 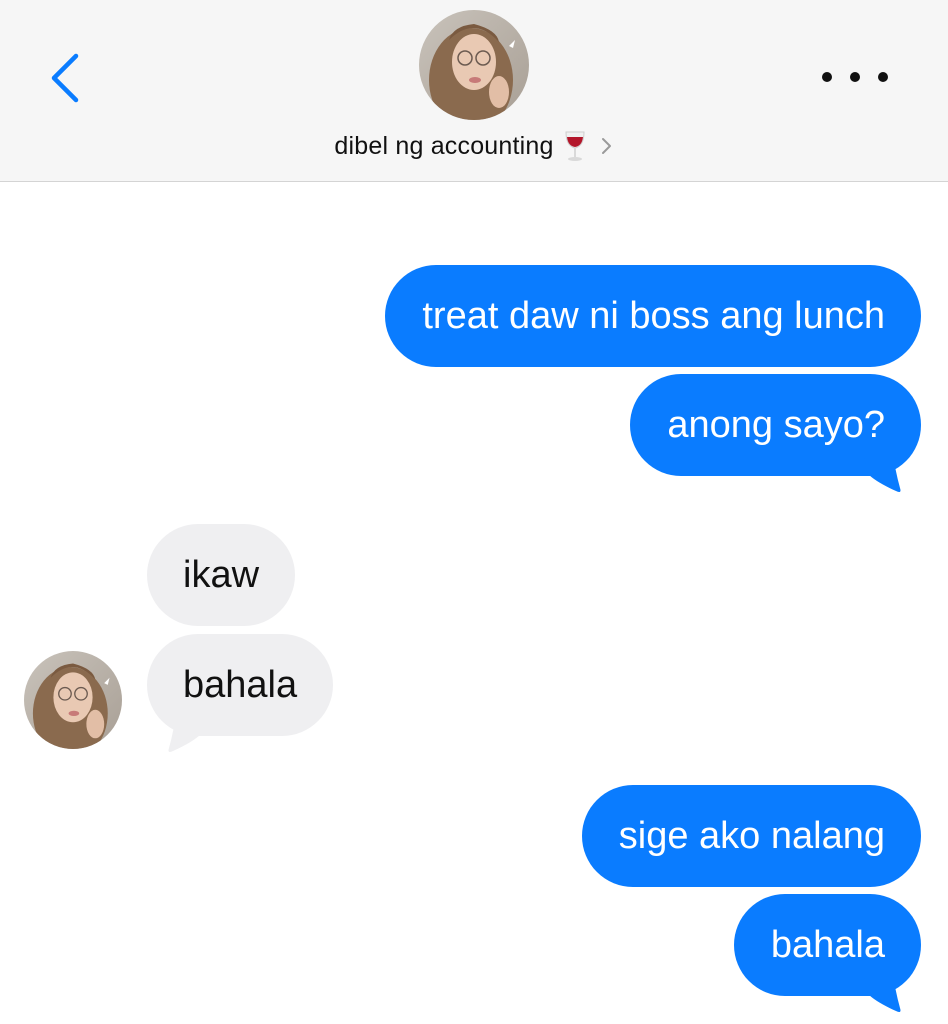 What do you see at coordinates (607, 146) in the screenshot?
I see `chevron-right-icon` at bounding box center [607, 146].